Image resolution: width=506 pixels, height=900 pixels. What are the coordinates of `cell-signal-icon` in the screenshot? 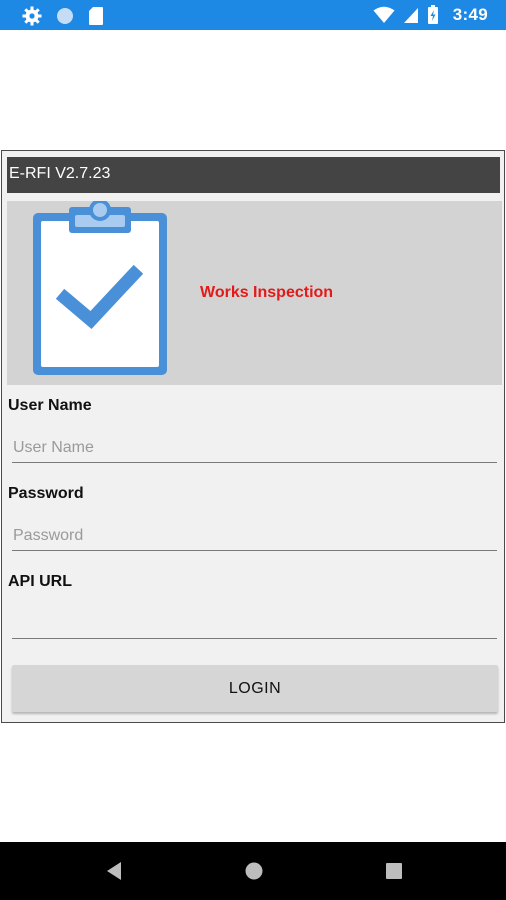 It's located at (411, 15).